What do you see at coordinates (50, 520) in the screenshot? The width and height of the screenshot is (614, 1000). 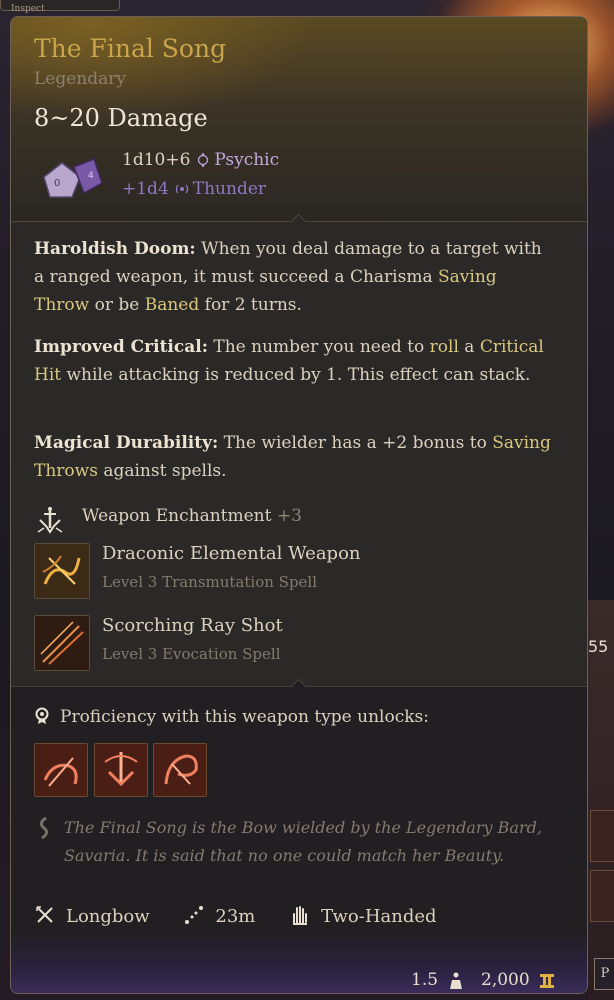 I see `enchantment-icon` at bounding box center [50, 520].